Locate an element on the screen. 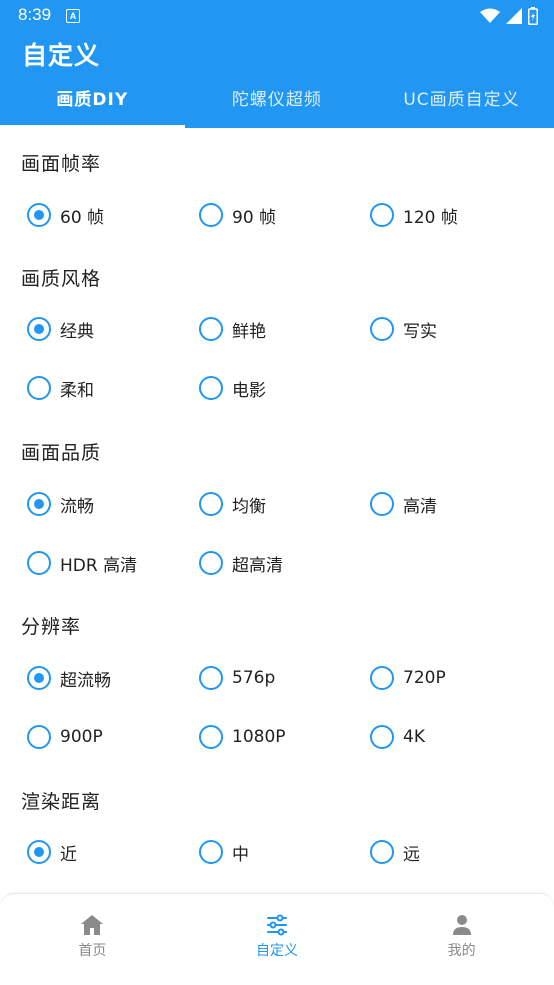 The height and width of the screenshot is (985, 554). nav-custom: 自定义 is located at coordinates (277, 939).